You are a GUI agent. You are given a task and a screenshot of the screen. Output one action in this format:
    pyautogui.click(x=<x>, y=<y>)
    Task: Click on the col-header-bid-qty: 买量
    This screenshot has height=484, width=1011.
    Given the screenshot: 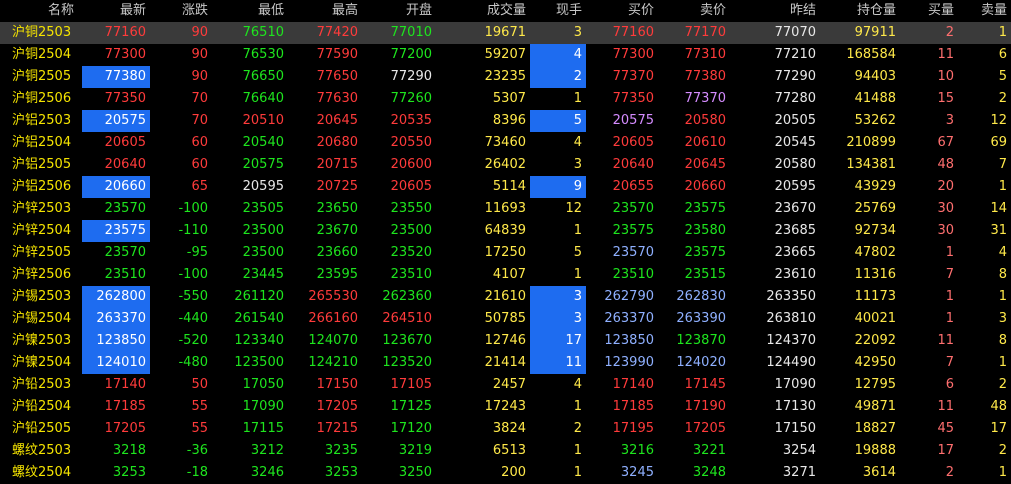 What is the action you would take?
    pyautogui.click(x=929, y=11)
    